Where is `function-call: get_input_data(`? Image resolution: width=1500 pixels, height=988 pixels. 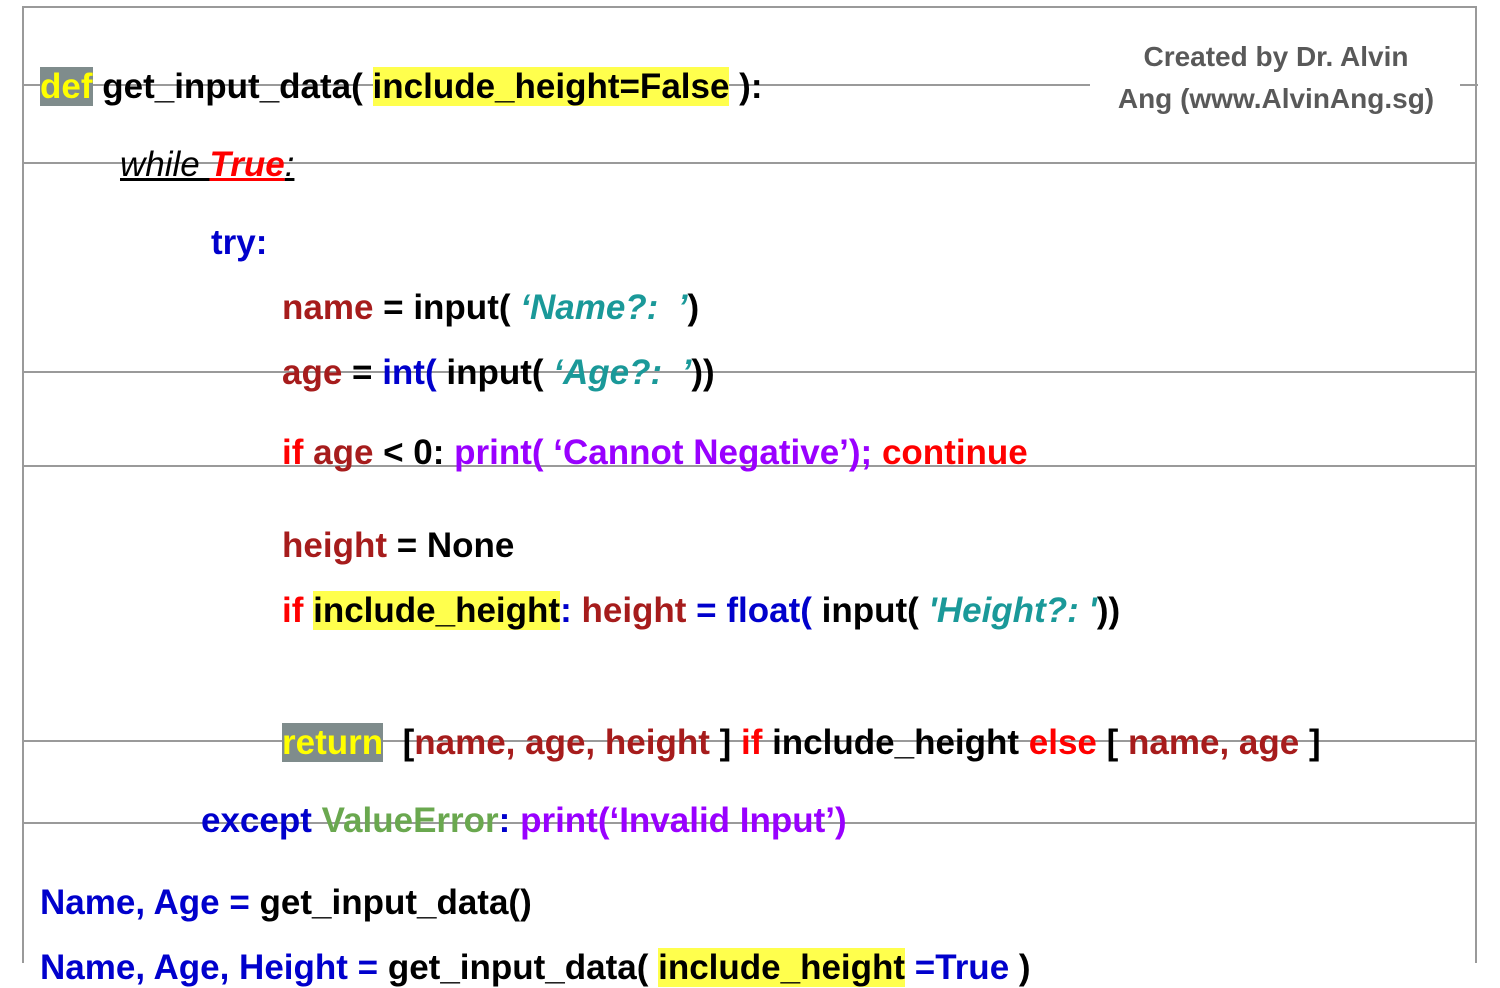
function-call: get_input_data( is located at coordinates (523, 967).